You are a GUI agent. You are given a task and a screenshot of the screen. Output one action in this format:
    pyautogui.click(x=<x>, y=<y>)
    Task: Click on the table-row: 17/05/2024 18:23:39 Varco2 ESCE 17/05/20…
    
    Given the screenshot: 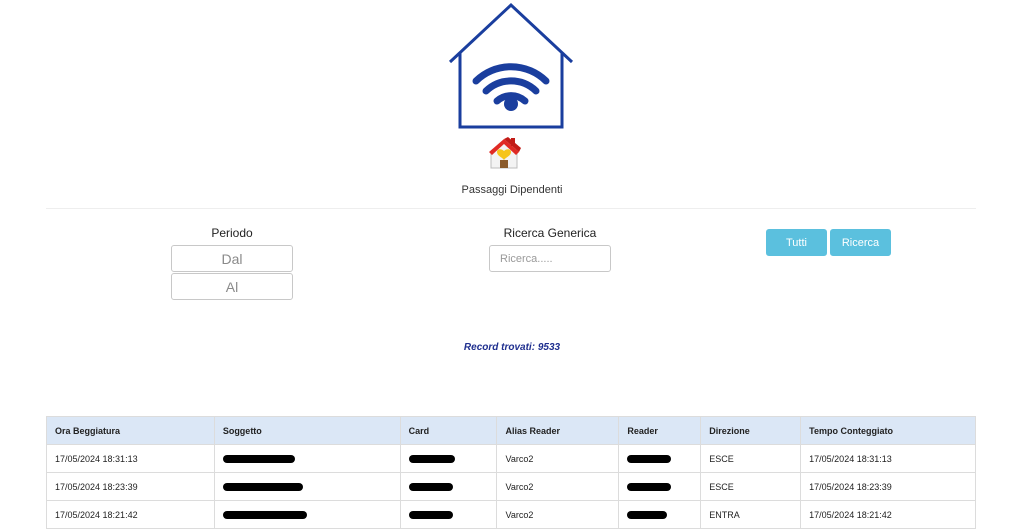 What is the action you would take?
    pyautogui.click(x=511, y=486)
    